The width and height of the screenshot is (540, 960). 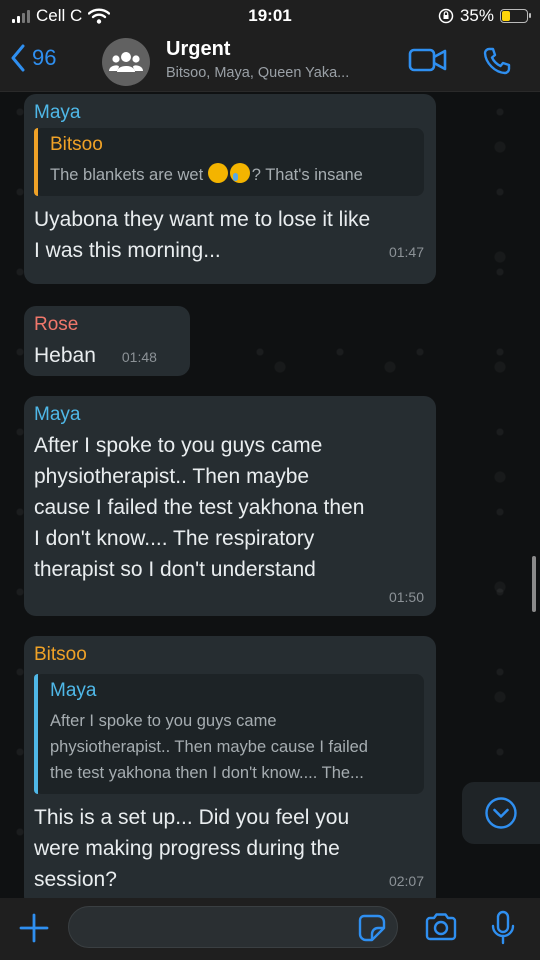 What do you see at coordinates (476, 15) in the screenshot?
I see `battery-percent: 35%` at bounding box center [476, 15].